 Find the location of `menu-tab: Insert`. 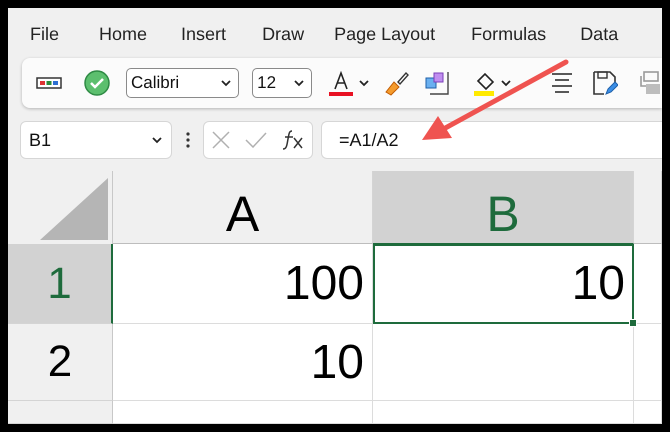

menu-tab: Insert is located at coordinates (203, 34).